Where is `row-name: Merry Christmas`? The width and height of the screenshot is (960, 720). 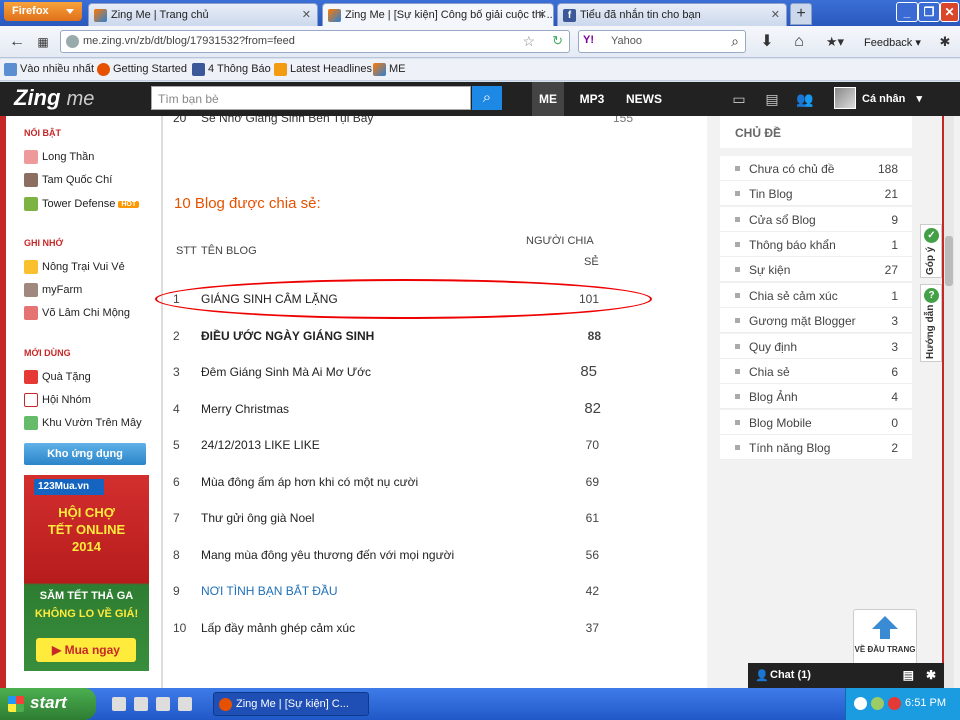
row-name: Merry Christmas is located at coordinates (245, 409).